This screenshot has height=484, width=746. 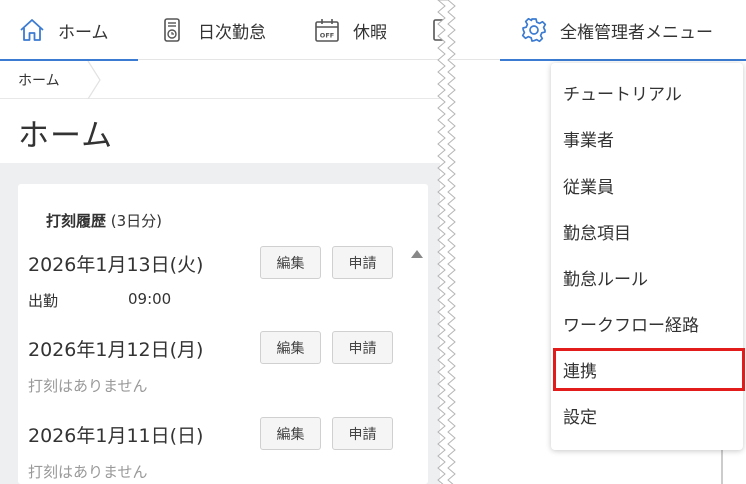 What do you see at coordinates (350, 30) in the screenshot?
I see `tab-vacation: OFF 休暇` at bounding box center [350, 30].